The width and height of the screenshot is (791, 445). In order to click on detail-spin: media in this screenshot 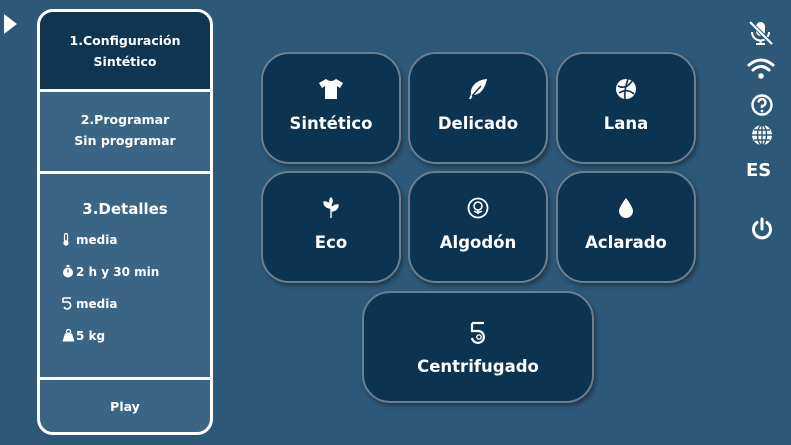, I will do `click(90, 304)`.